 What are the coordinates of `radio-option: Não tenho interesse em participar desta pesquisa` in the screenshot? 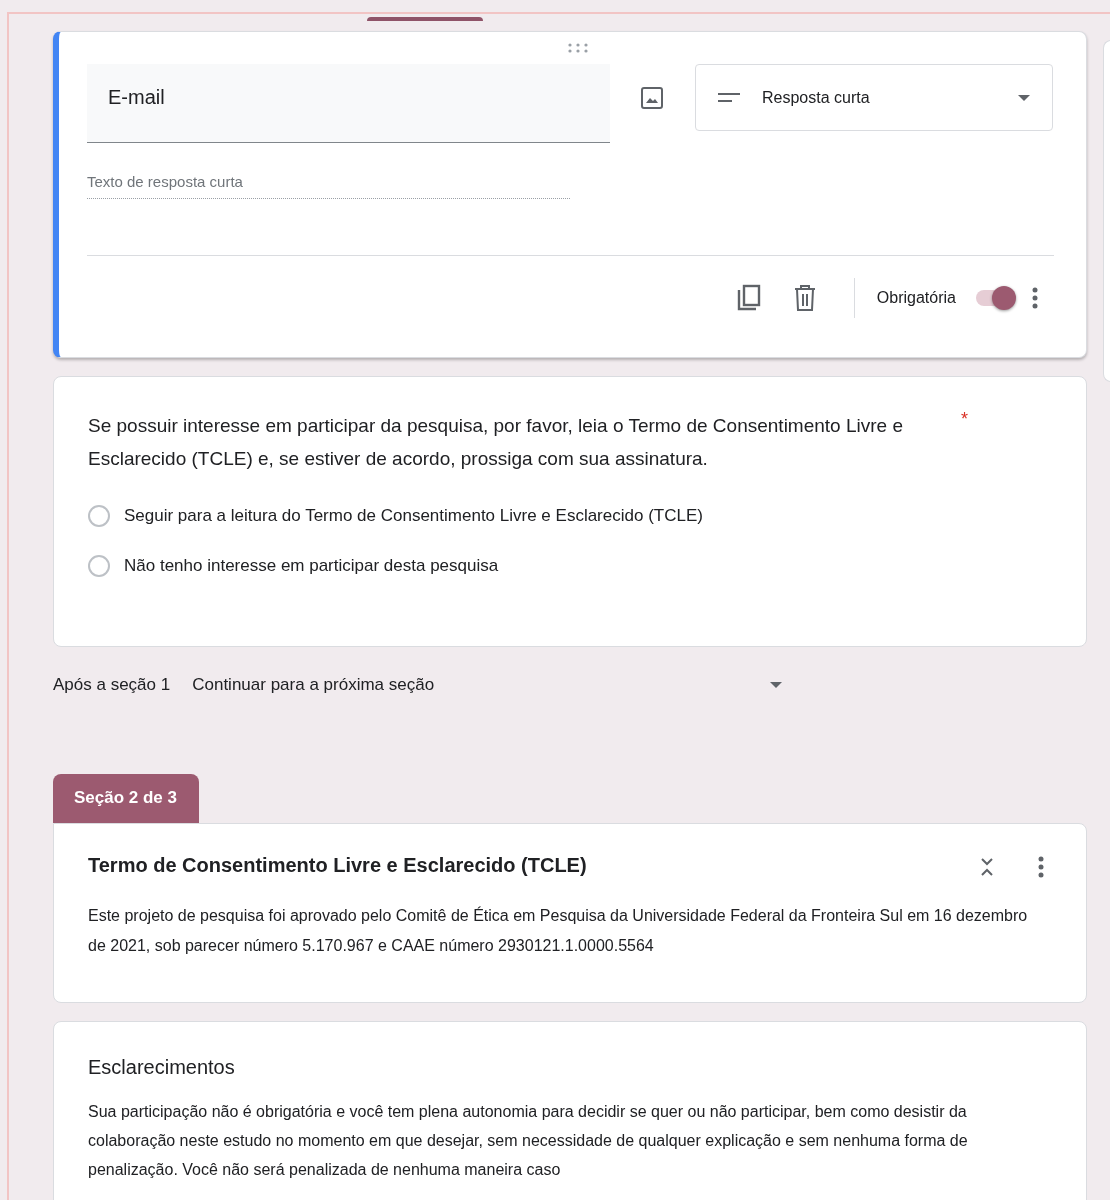 It's located at (293, 566).